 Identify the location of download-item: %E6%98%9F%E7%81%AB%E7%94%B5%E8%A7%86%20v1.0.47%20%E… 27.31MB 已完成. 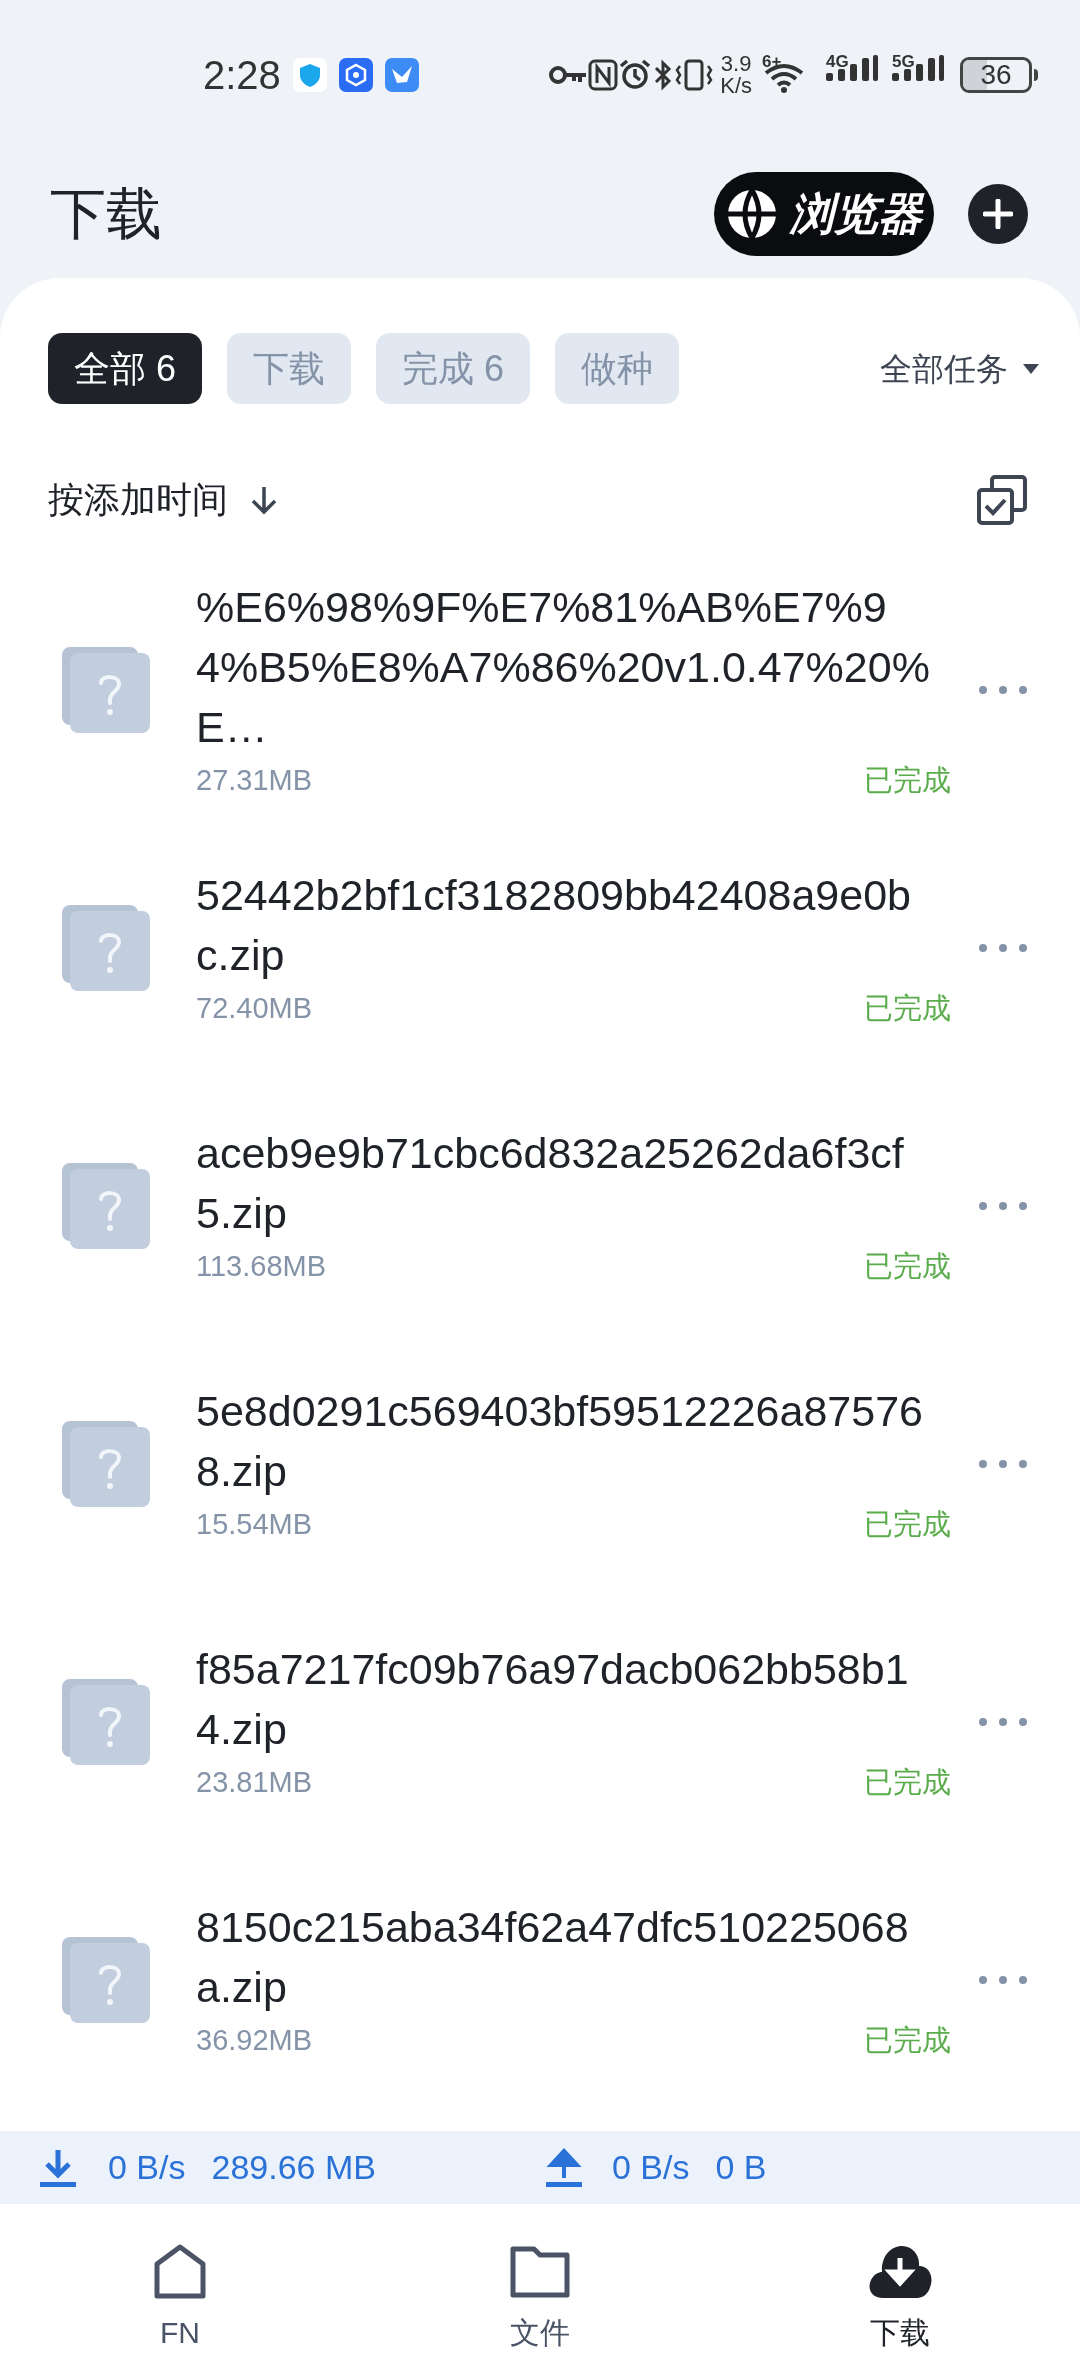
(540, 690).